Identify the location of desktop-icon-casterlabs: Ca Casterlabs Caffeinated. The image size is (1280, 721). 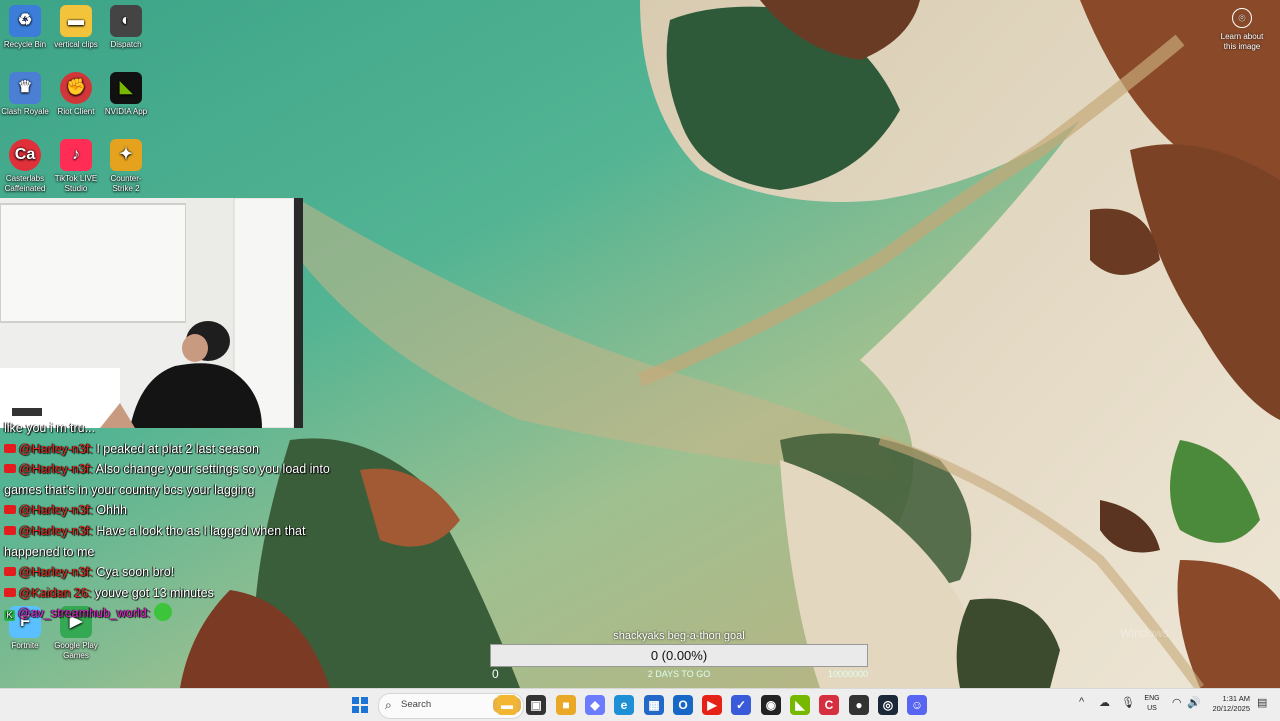
(25, 166).